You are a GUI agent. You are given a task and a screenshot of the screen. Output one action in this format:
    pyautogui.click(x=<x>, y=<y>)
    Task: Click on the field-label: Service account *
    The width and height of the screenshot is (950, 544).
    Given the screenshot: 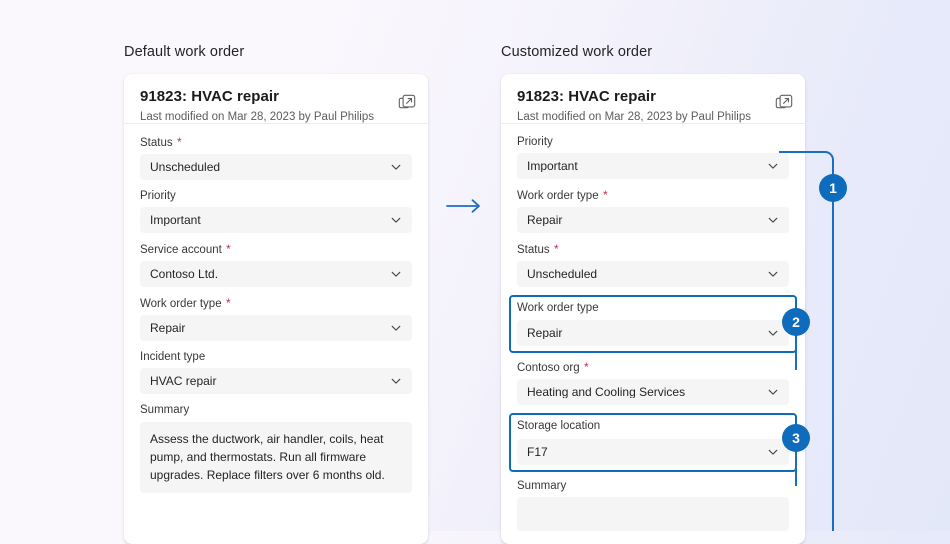 What is the action you would take?
    pyautogui.click(x=185, y=249)
    